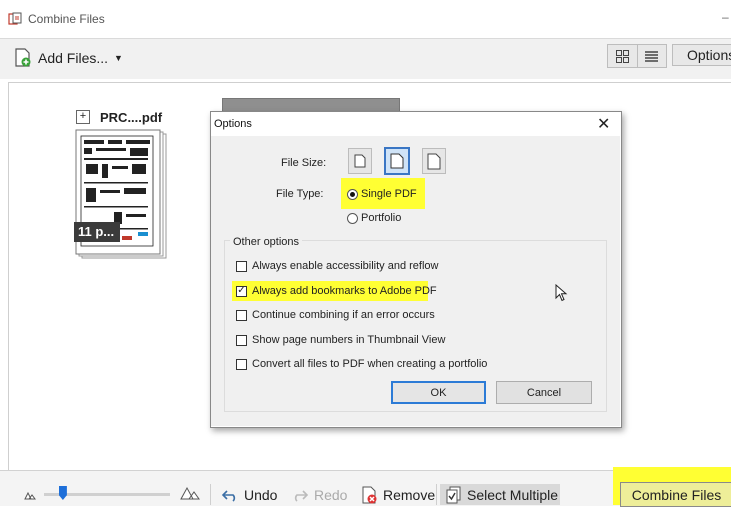 This screenshot has width=731, height=507. Describe the element at coordinates (701, 55) in the screenshot. I see `options-button: Options` at that location.